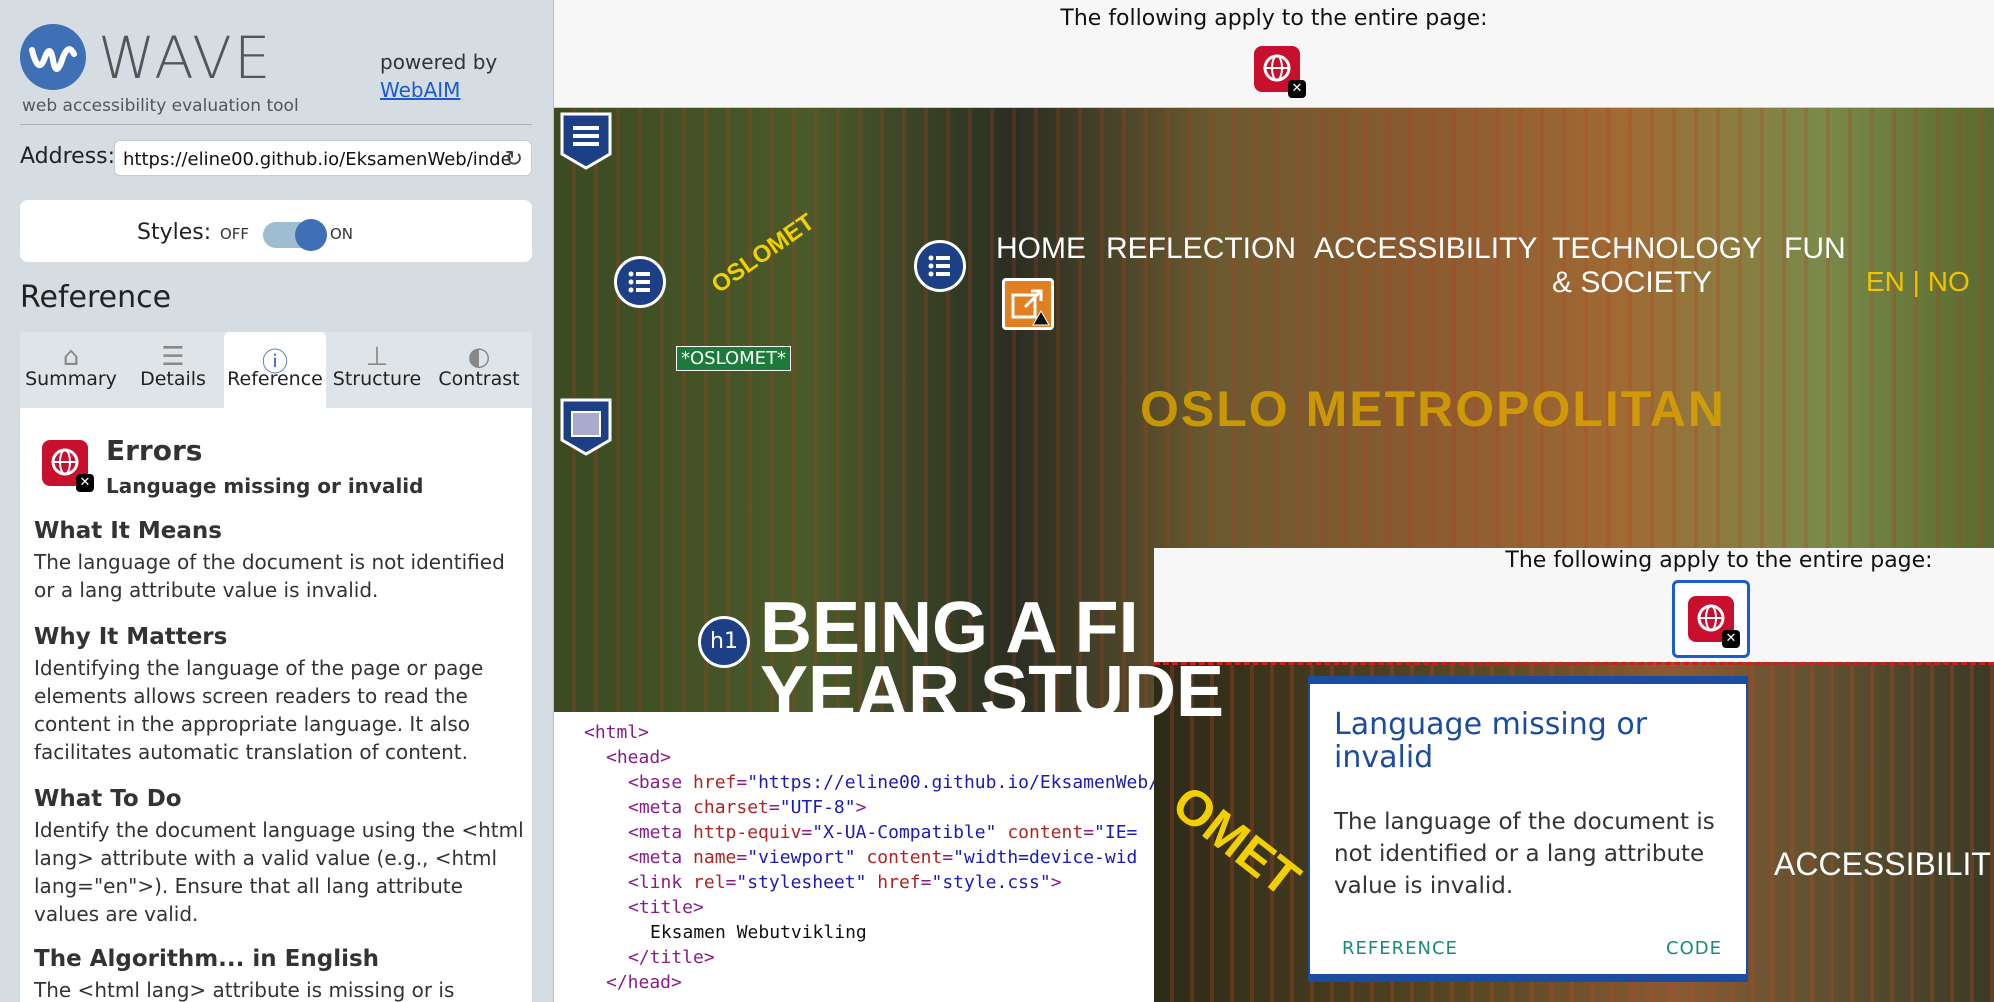 The width and height of the screenshot is (1994, 1002). I want to click on language-switch: EN | NO, so click(1918, 282).